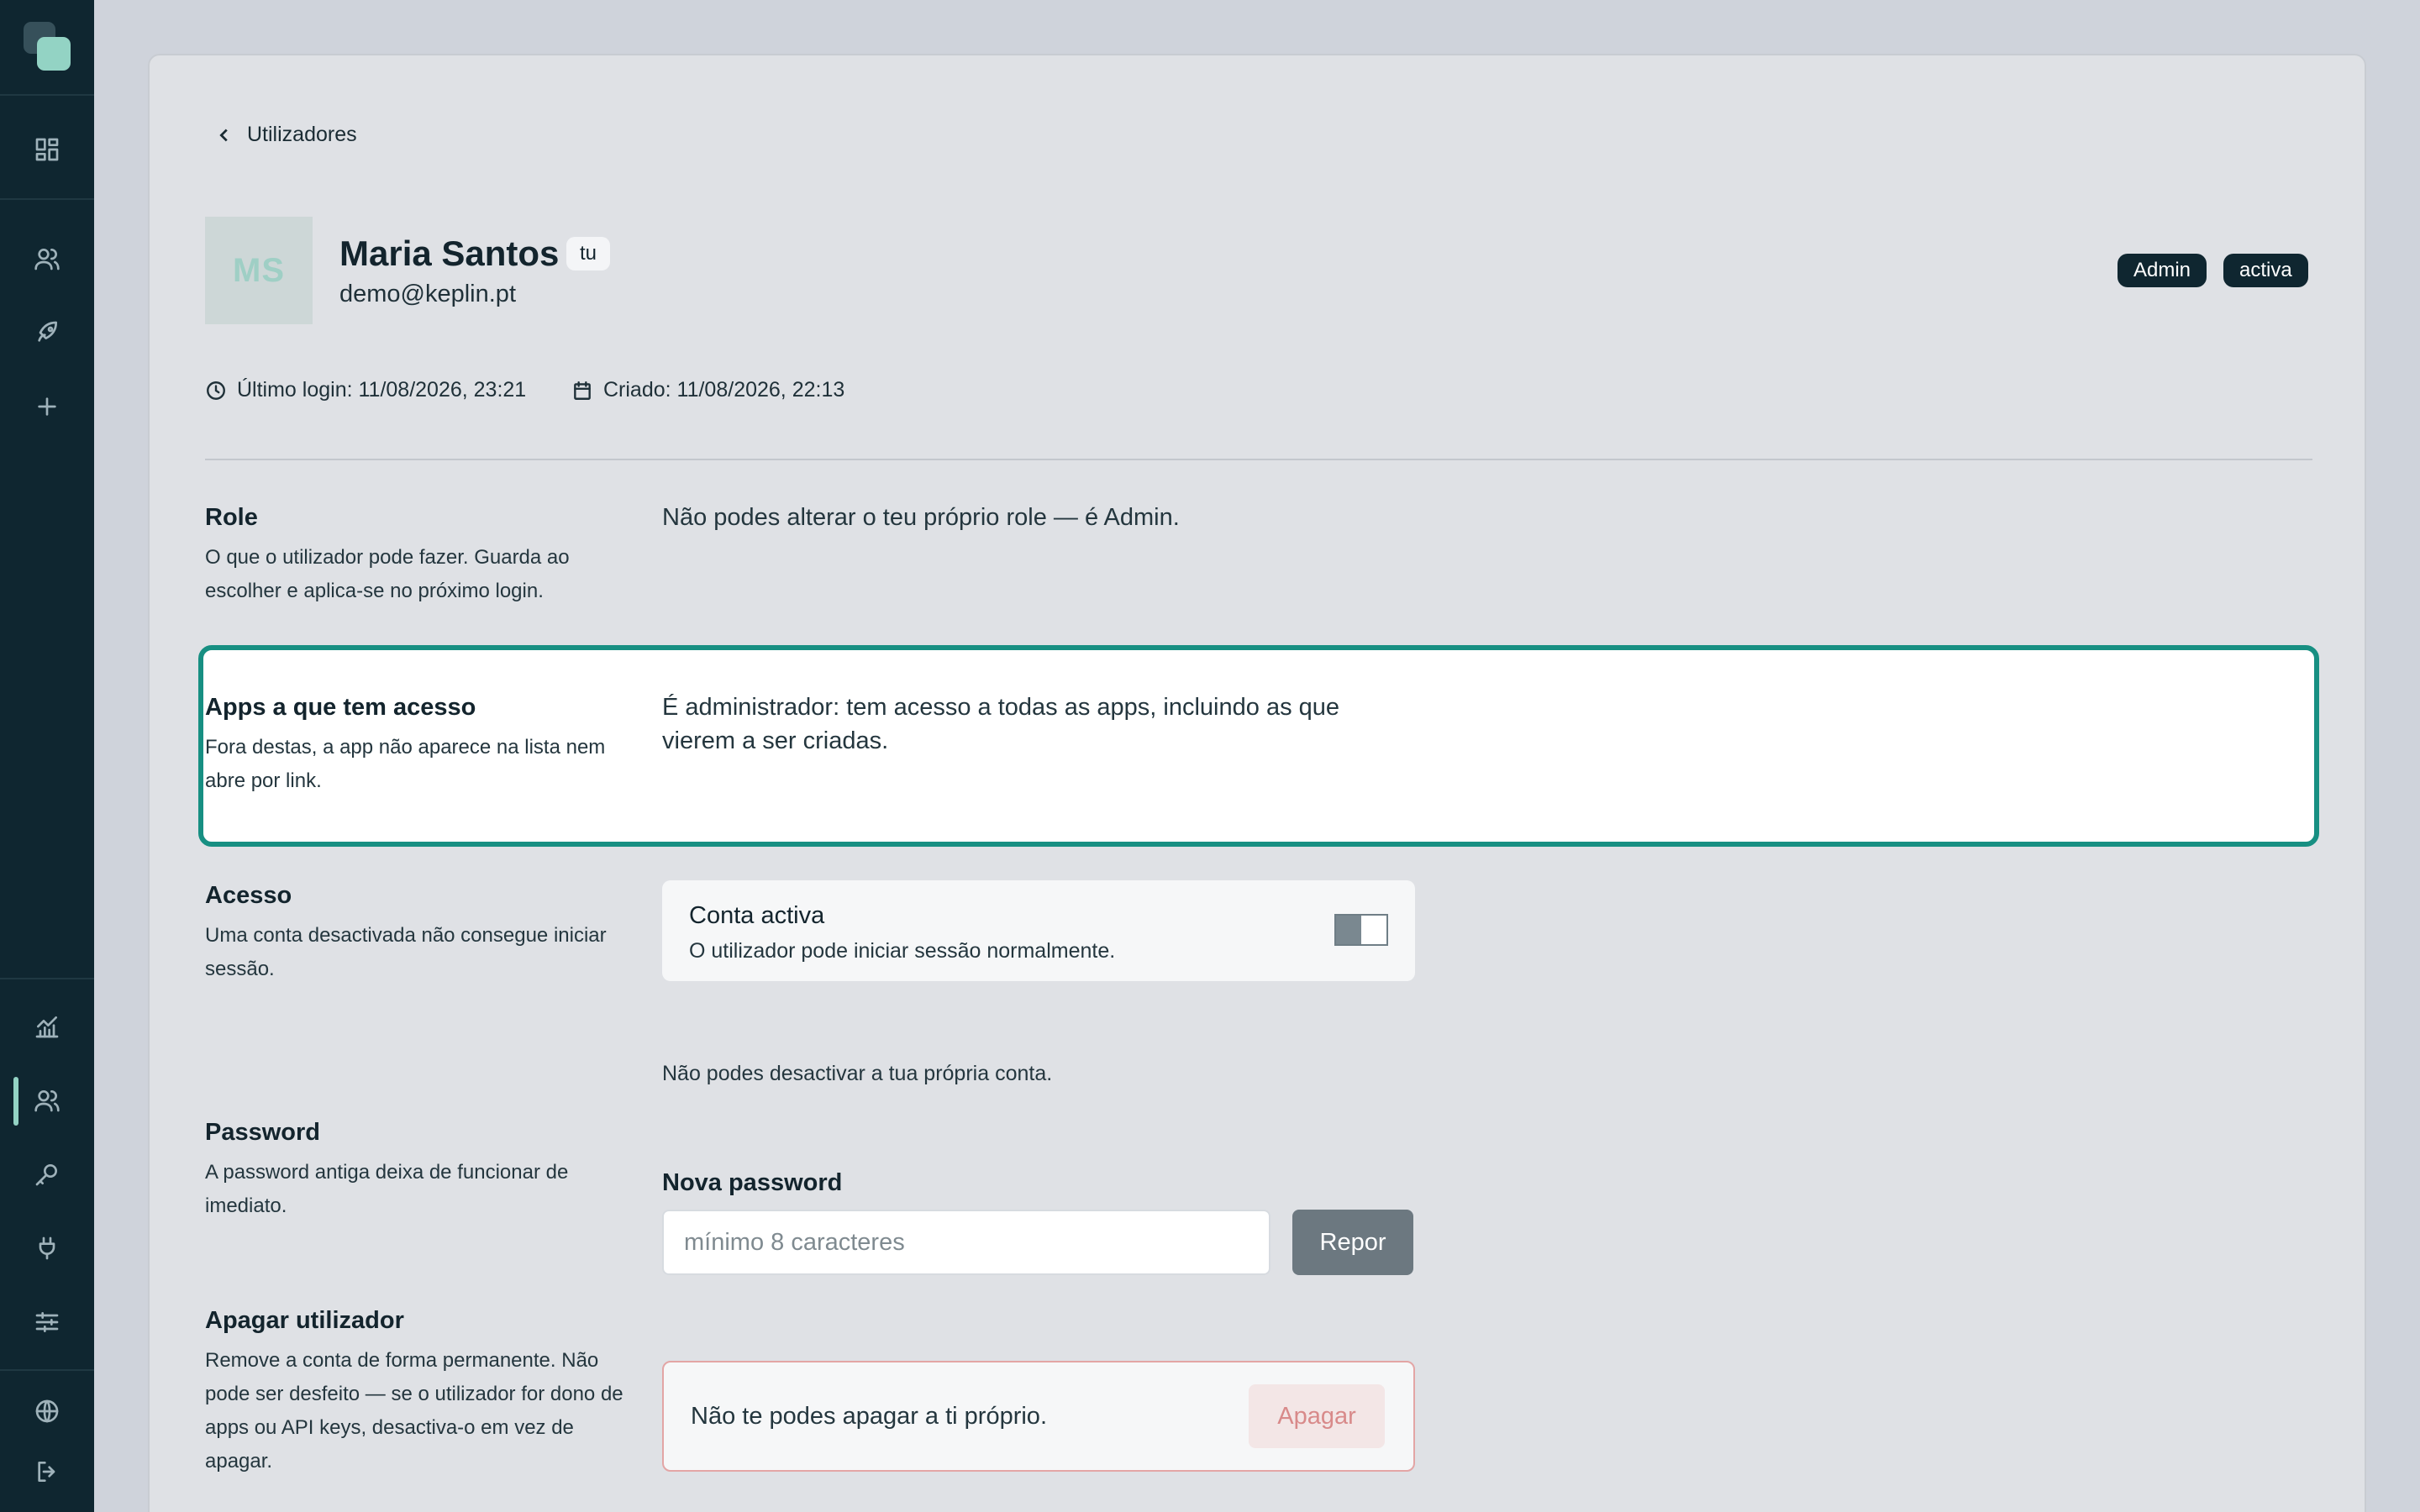 The image size is (2420, 1512). Describe the element at coordinates (15, 1101) in the screenshot. I see `active-indicator` at that location.